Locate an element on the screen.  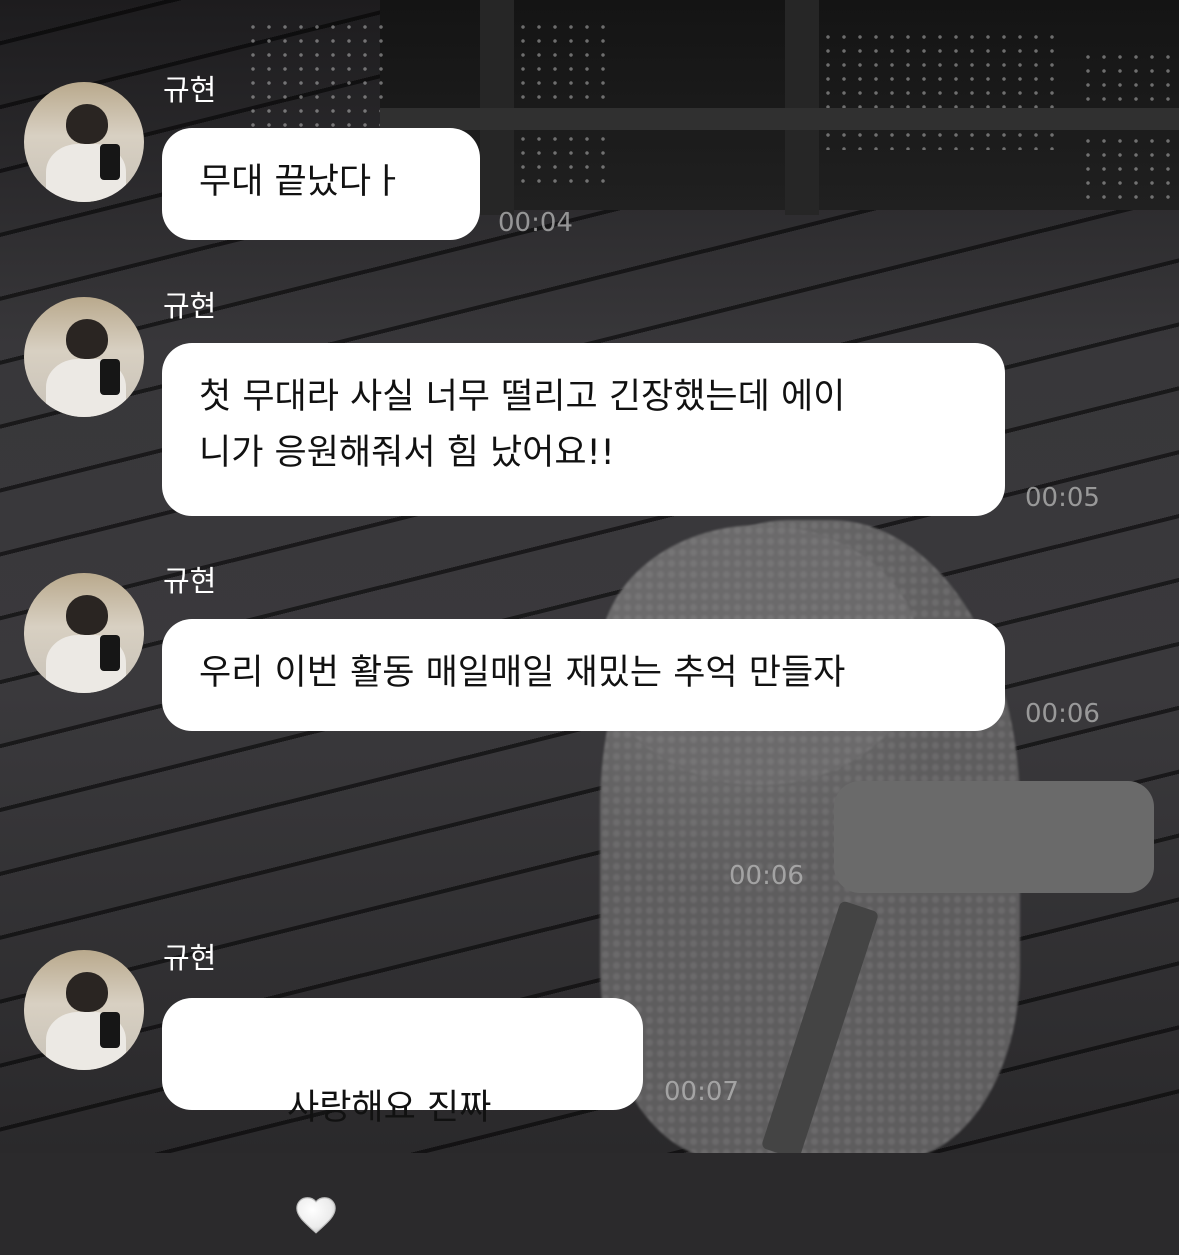
background-railing-beam is located at coordinates (779, 119).